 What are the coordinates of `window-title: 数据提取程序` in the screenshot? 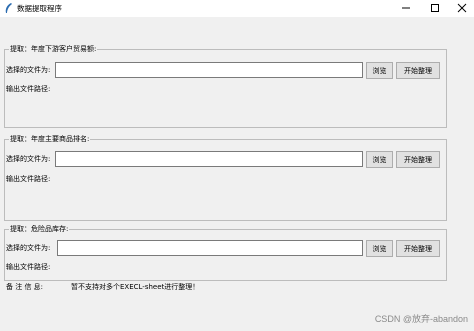 It's located at (39, 8).